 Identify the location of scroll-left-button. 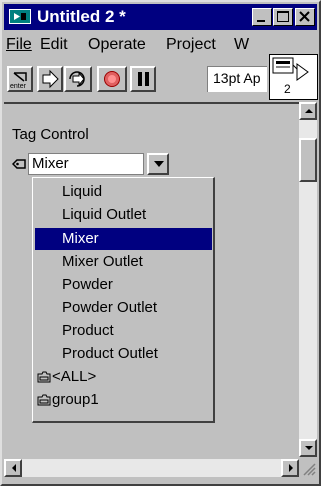
(13, 468).